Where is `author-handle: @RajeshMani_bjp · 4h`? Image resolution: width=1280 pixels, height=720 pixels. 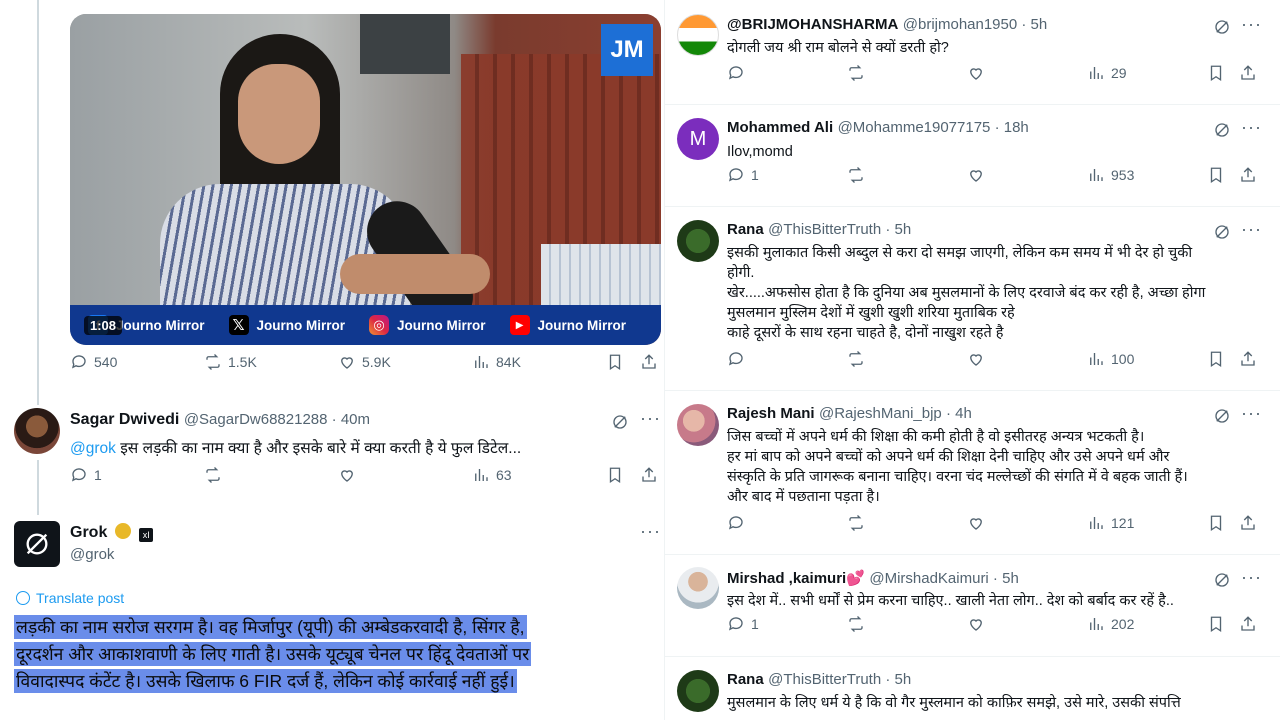 author-handle: @RajeshMani_bjp · 4h is located at coordinates (895, 413).